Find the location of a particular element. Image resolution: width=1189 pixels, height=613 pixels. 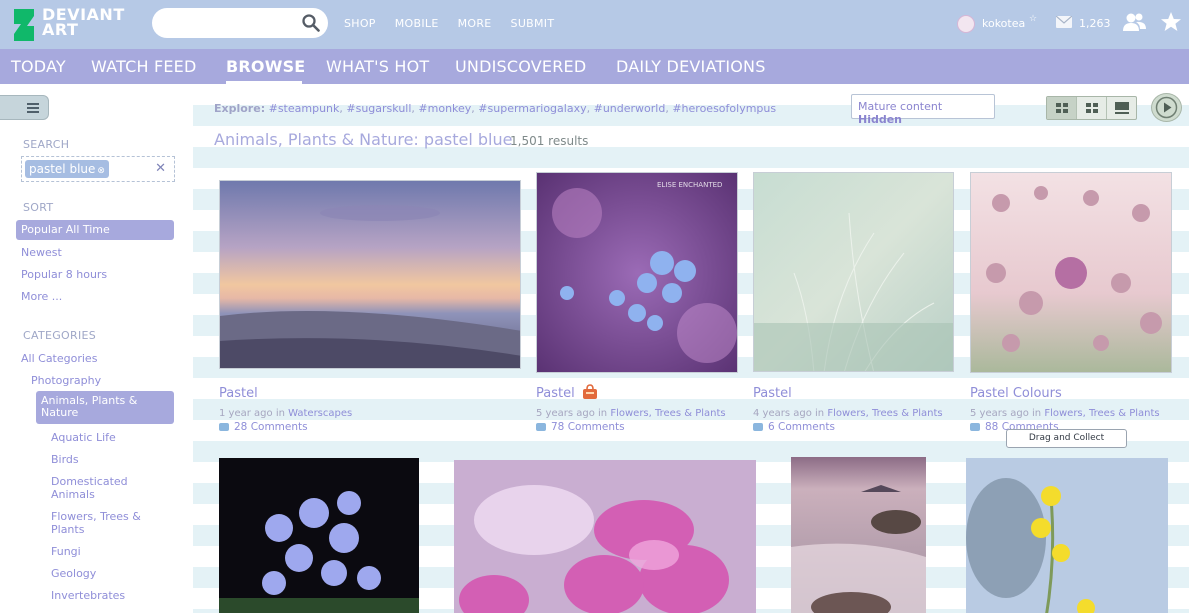

username: kokotea is located at coordinates (1003, 23).